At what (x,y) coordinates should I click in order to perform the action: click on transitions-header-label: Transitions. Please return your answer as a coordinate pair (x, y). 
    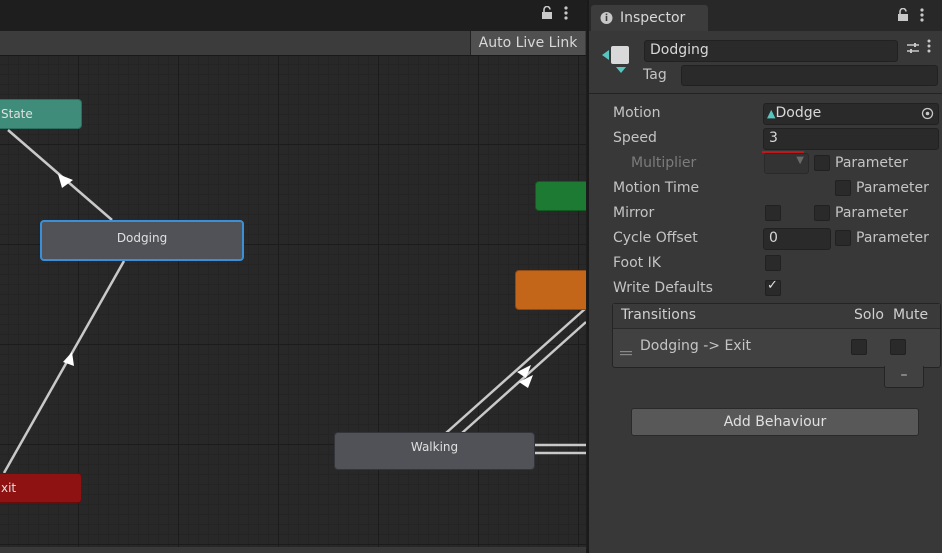
    Looking at the image, I should click on (658, 315).